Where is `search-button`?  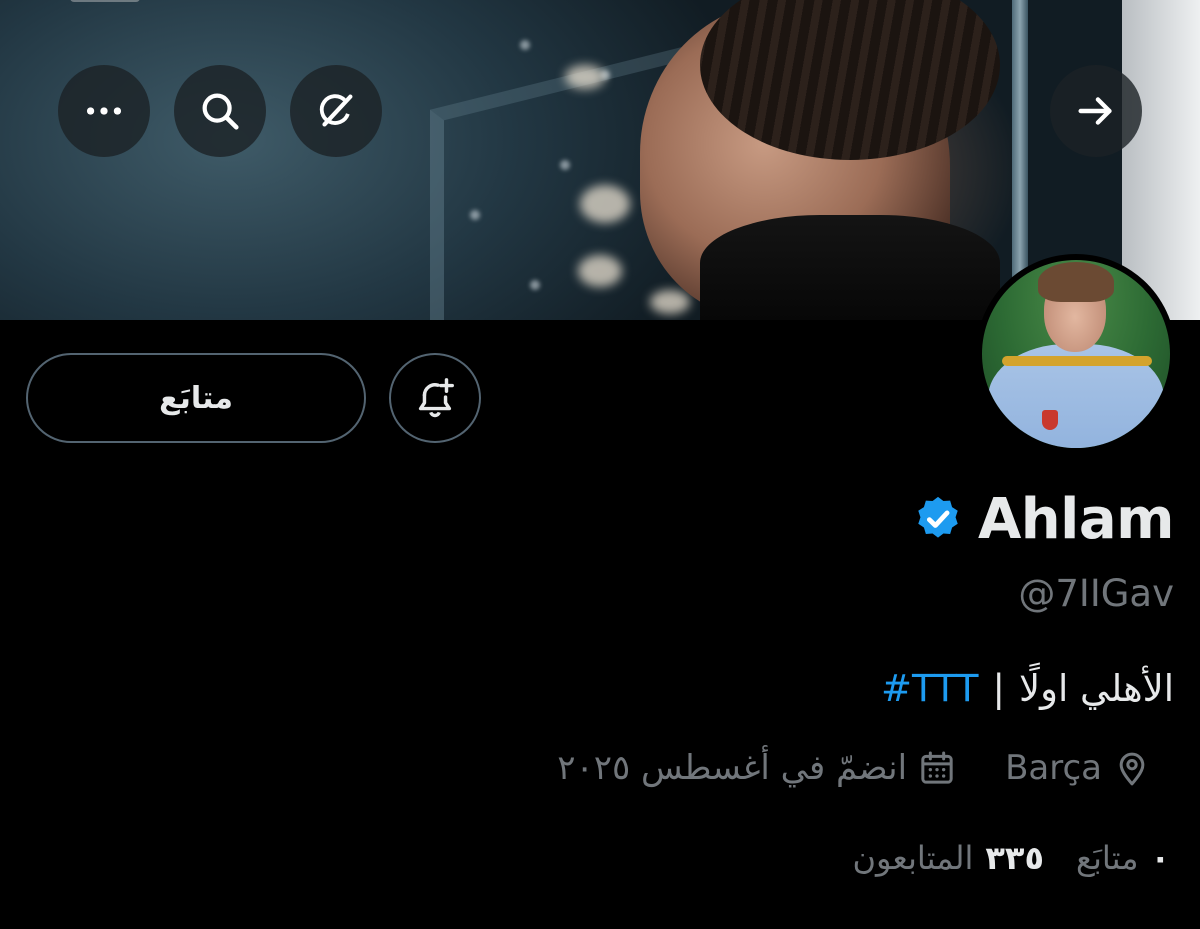
search-button is located at coordinates (220, 111).